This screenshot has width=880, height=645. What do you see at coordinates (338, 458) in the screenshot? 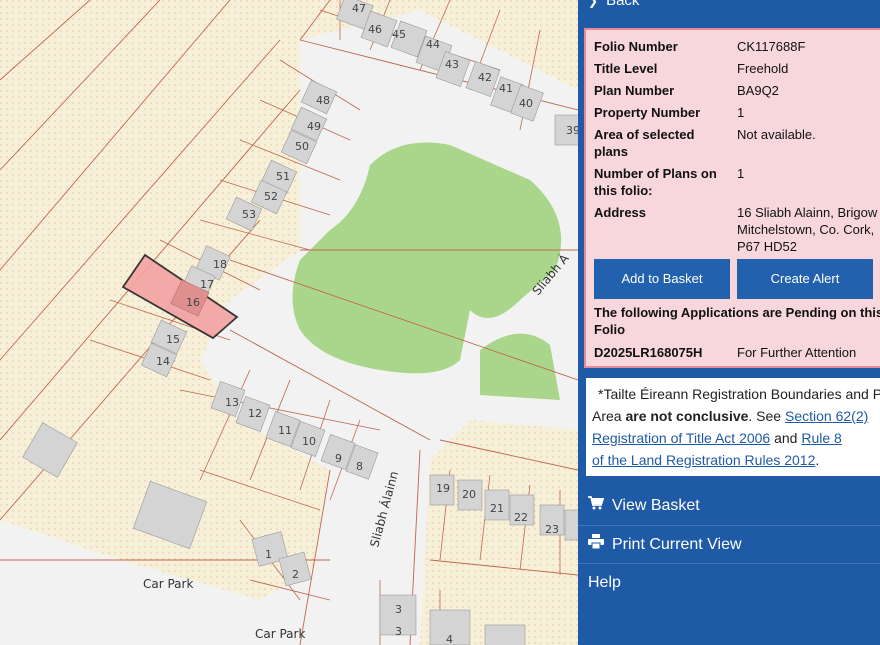
I see `house-number: 9` at bounding box center [338, 458].